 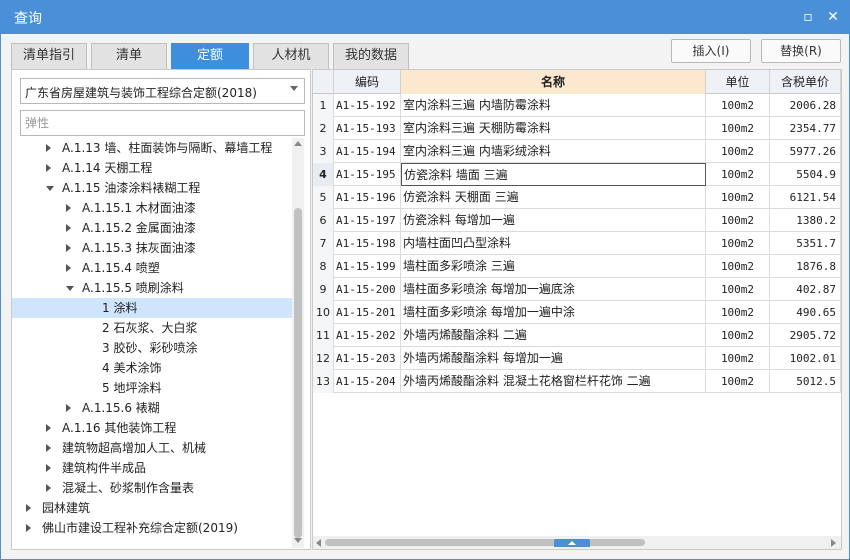 I want to click on tree-item: 建筑物超高增加人工、机械, so click(x=153, y=448).